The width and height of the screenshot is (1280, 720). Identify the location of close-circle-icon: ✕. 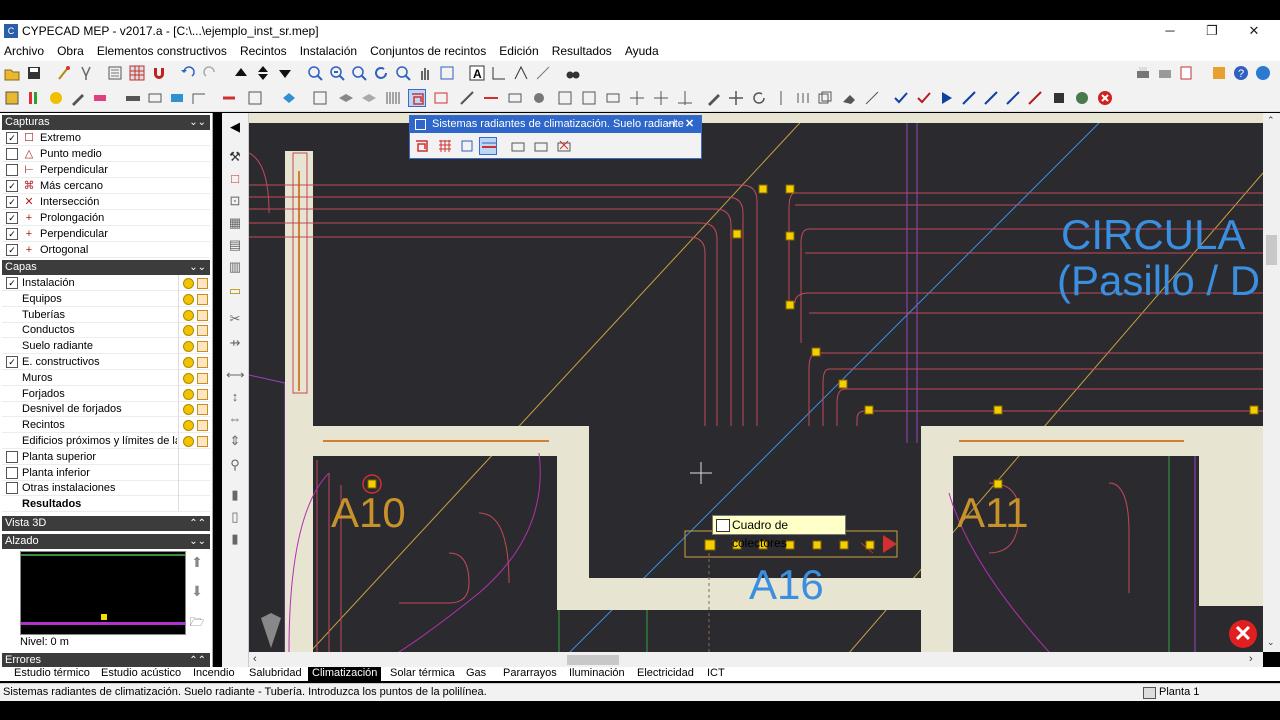
(1243, 634).